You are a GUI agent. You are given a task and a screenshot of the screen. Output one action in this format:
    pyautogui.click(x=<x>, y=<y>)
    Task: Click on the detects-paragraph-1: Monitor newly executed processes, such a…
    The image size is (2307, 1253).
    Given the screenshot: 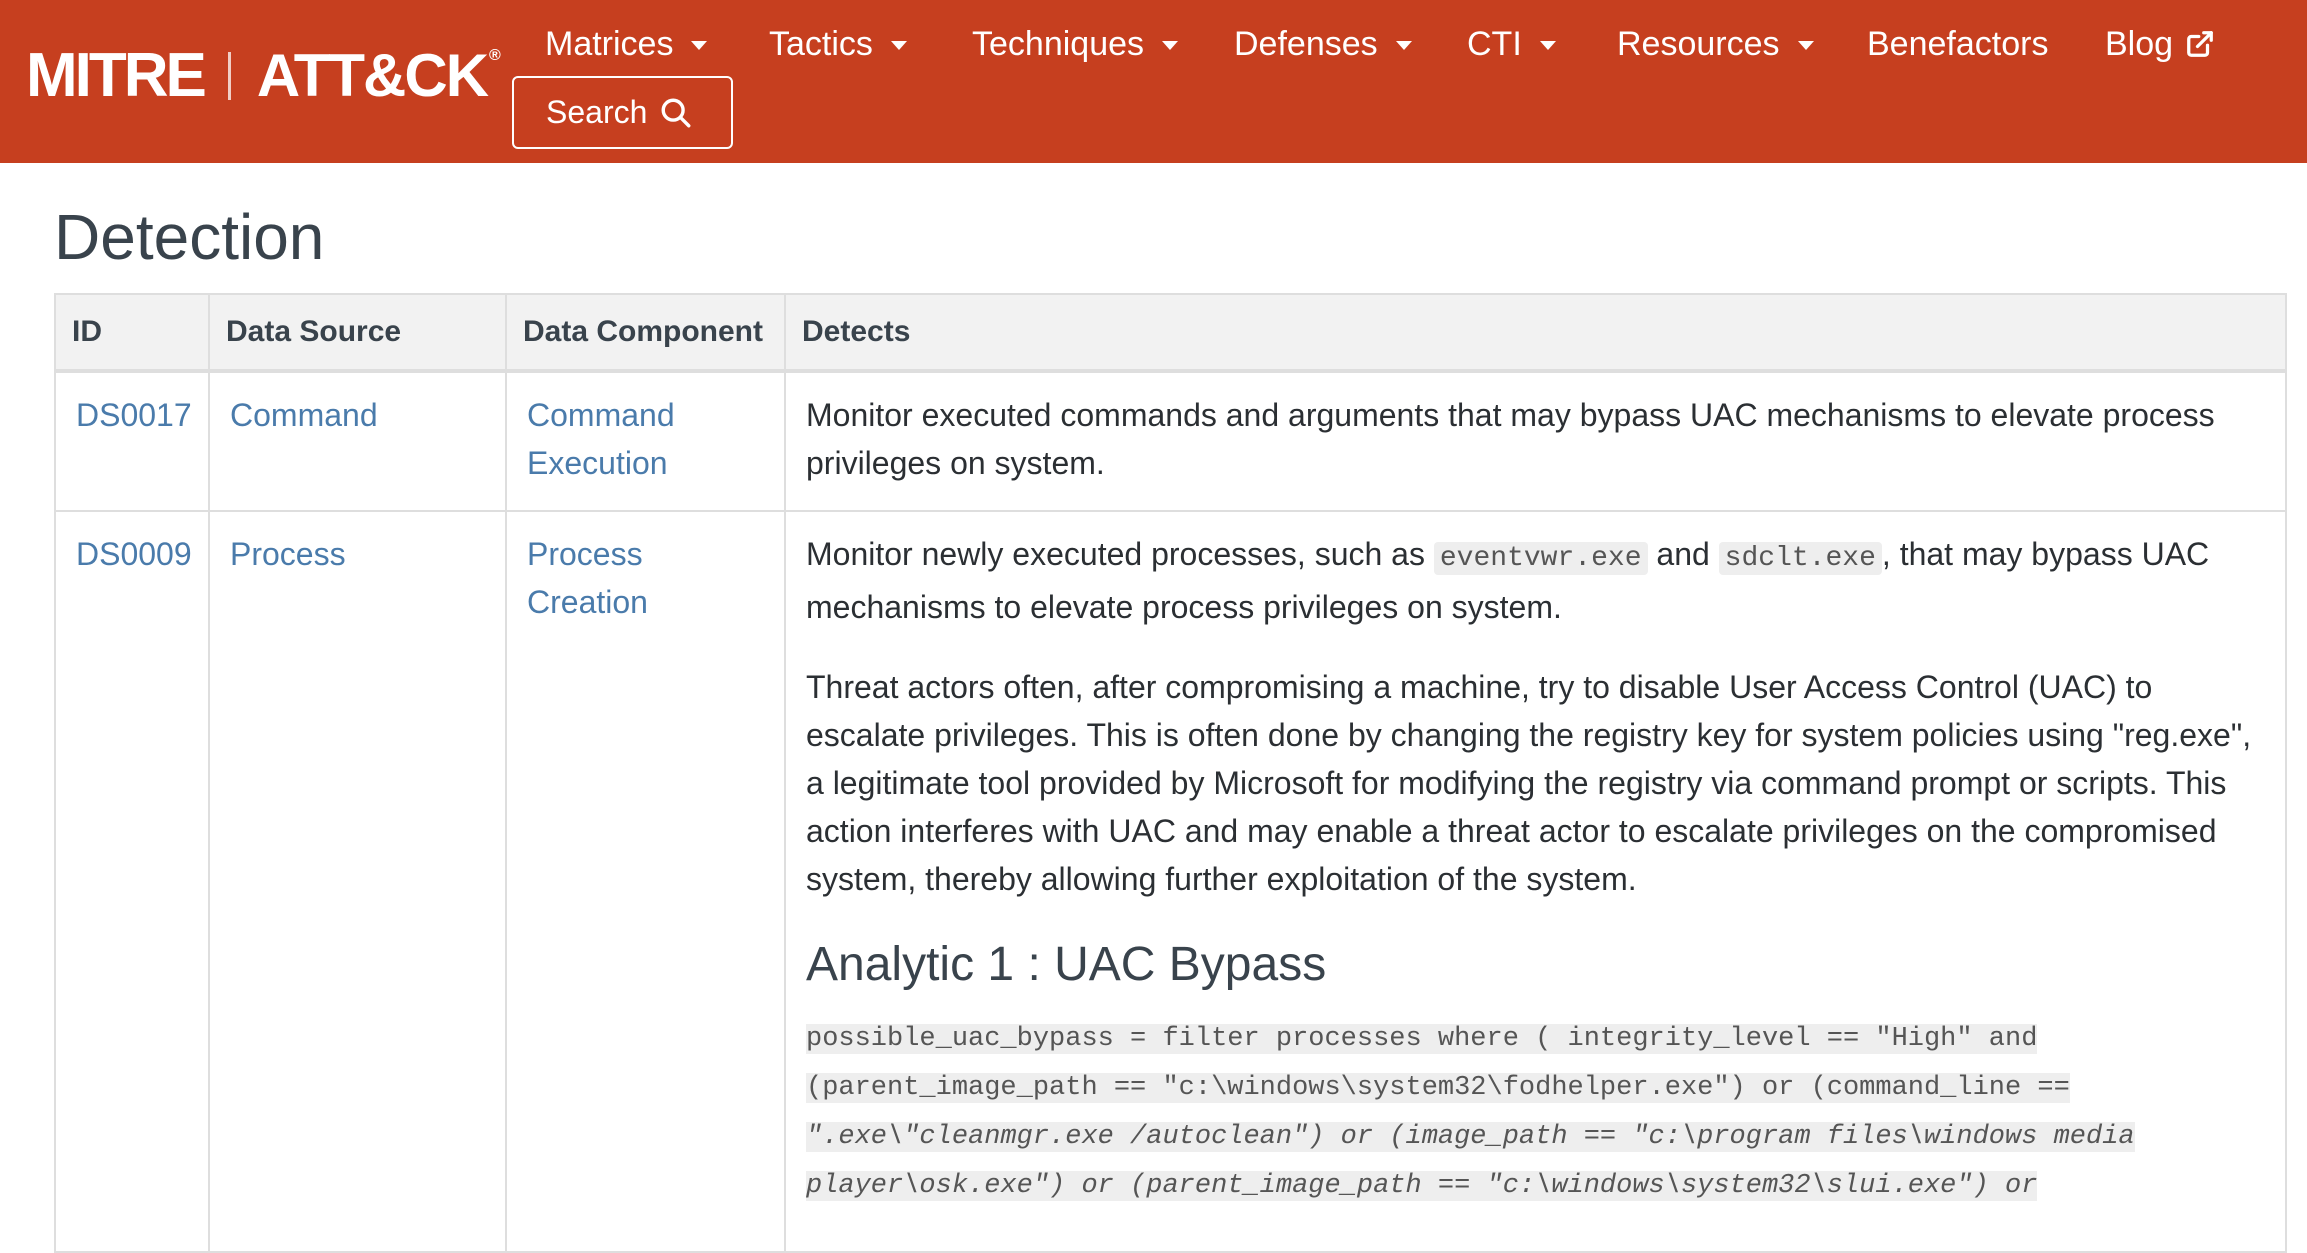 What is the action you would take?
    pyautogui.click(x=1536, y=580)
    